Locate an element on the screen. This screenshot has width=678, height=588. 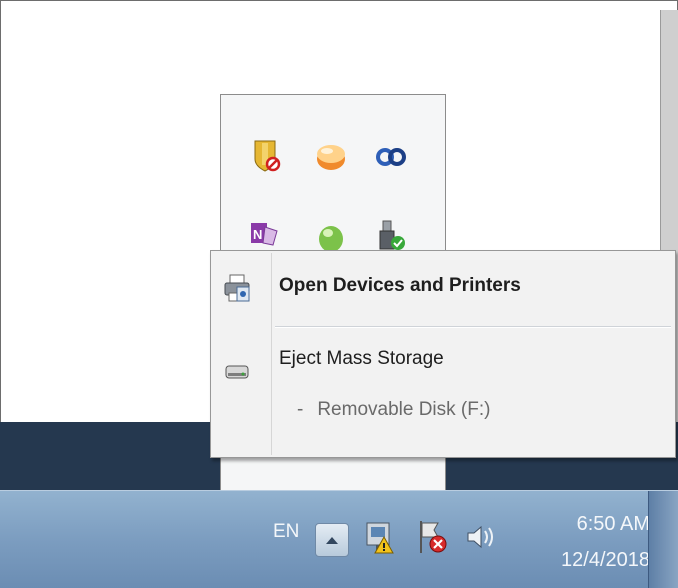
volume-icon is located at coordinates (480, 537).